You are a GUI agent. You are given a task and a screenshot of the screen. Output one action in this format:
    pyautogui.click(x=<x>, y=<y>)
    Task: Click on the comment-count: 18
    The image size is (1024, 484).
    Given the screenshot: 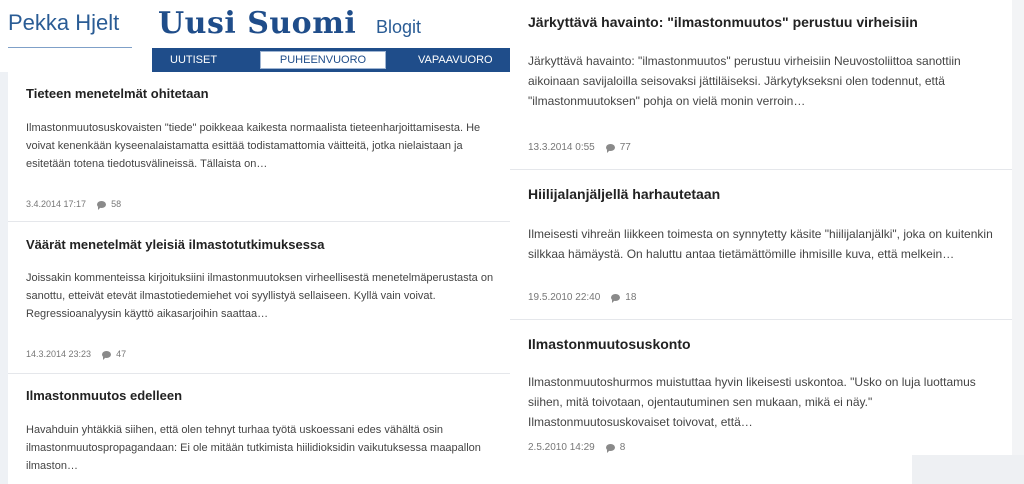 What is the action you would take?
    pyautogui.click(x=630, y=297)
    